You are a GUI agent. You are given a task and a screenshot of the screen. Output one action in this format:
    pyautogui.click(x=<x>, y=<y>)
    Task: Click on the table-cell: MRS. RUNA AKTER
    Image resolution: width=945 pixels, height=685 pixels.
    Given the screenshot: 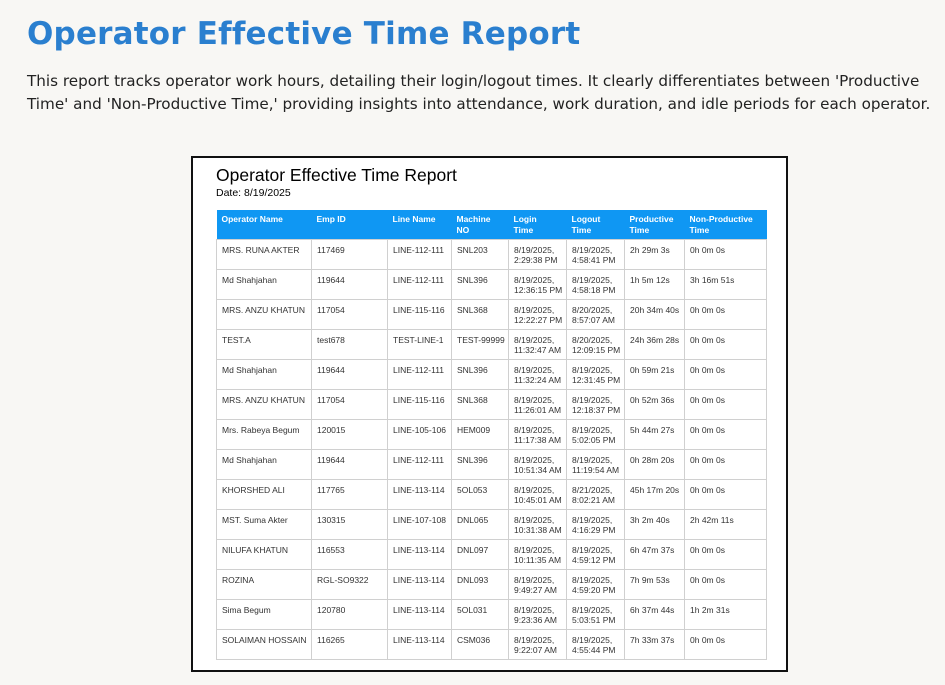 What is the action you would take?
    pyautogui.click(x=264, y=254)
    